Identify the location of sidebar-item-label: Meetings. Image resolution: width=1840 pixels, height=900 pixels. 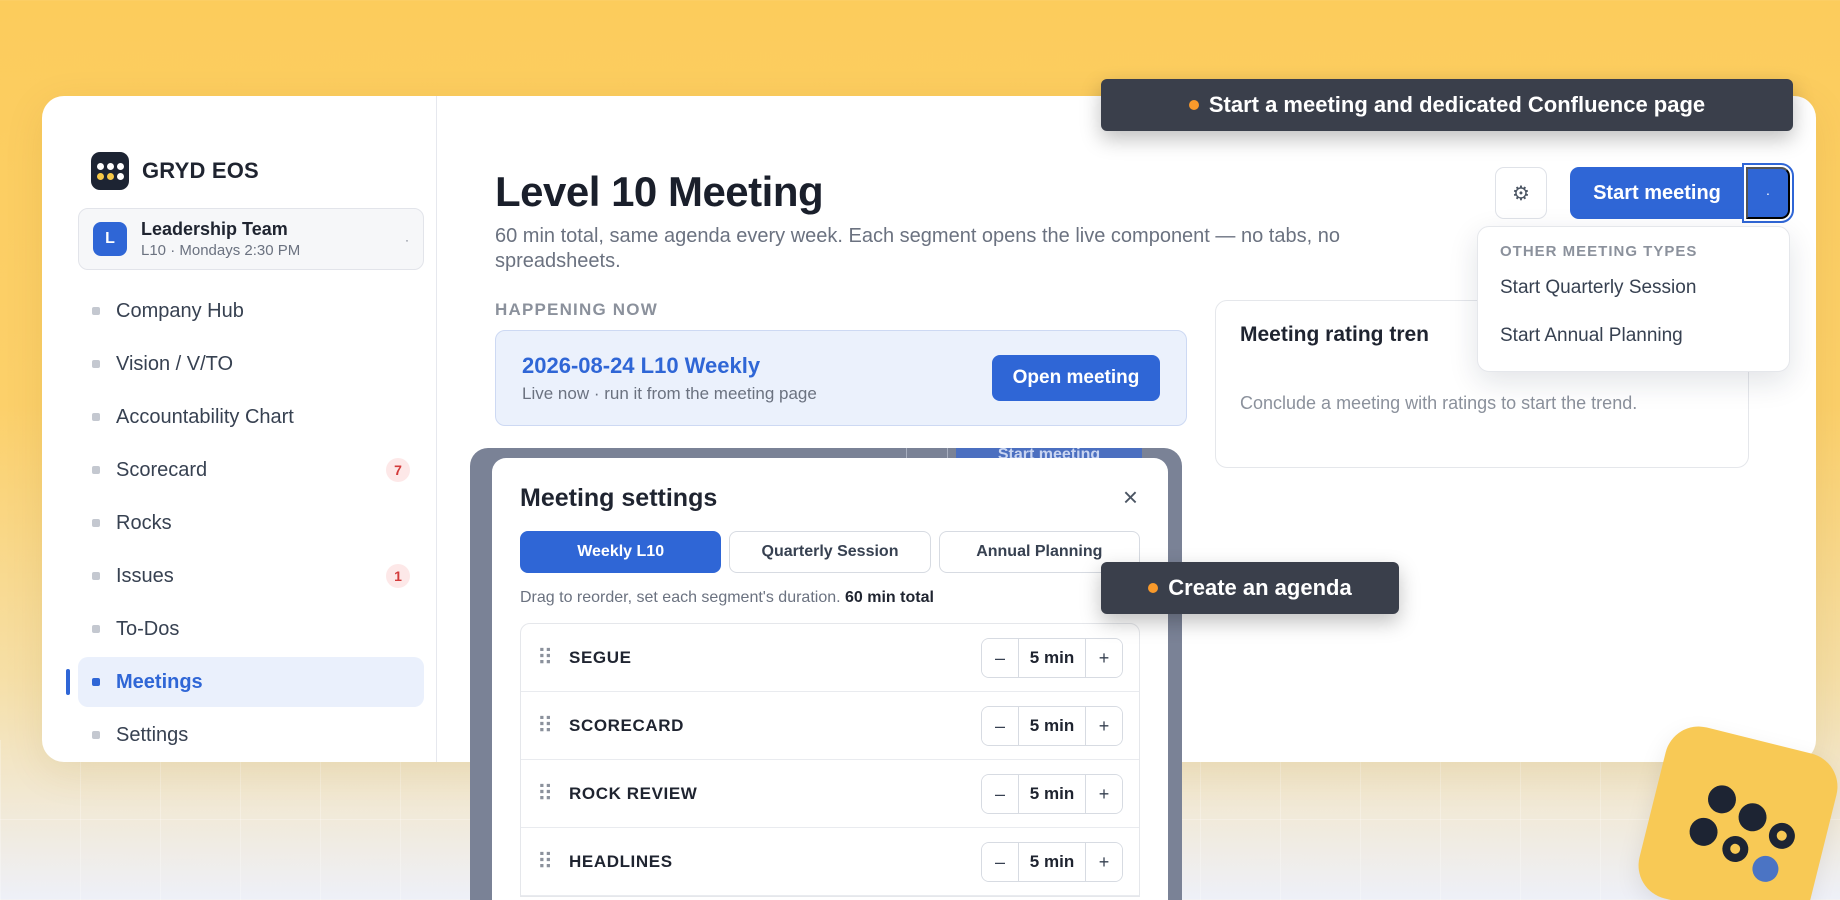
(159, 681).